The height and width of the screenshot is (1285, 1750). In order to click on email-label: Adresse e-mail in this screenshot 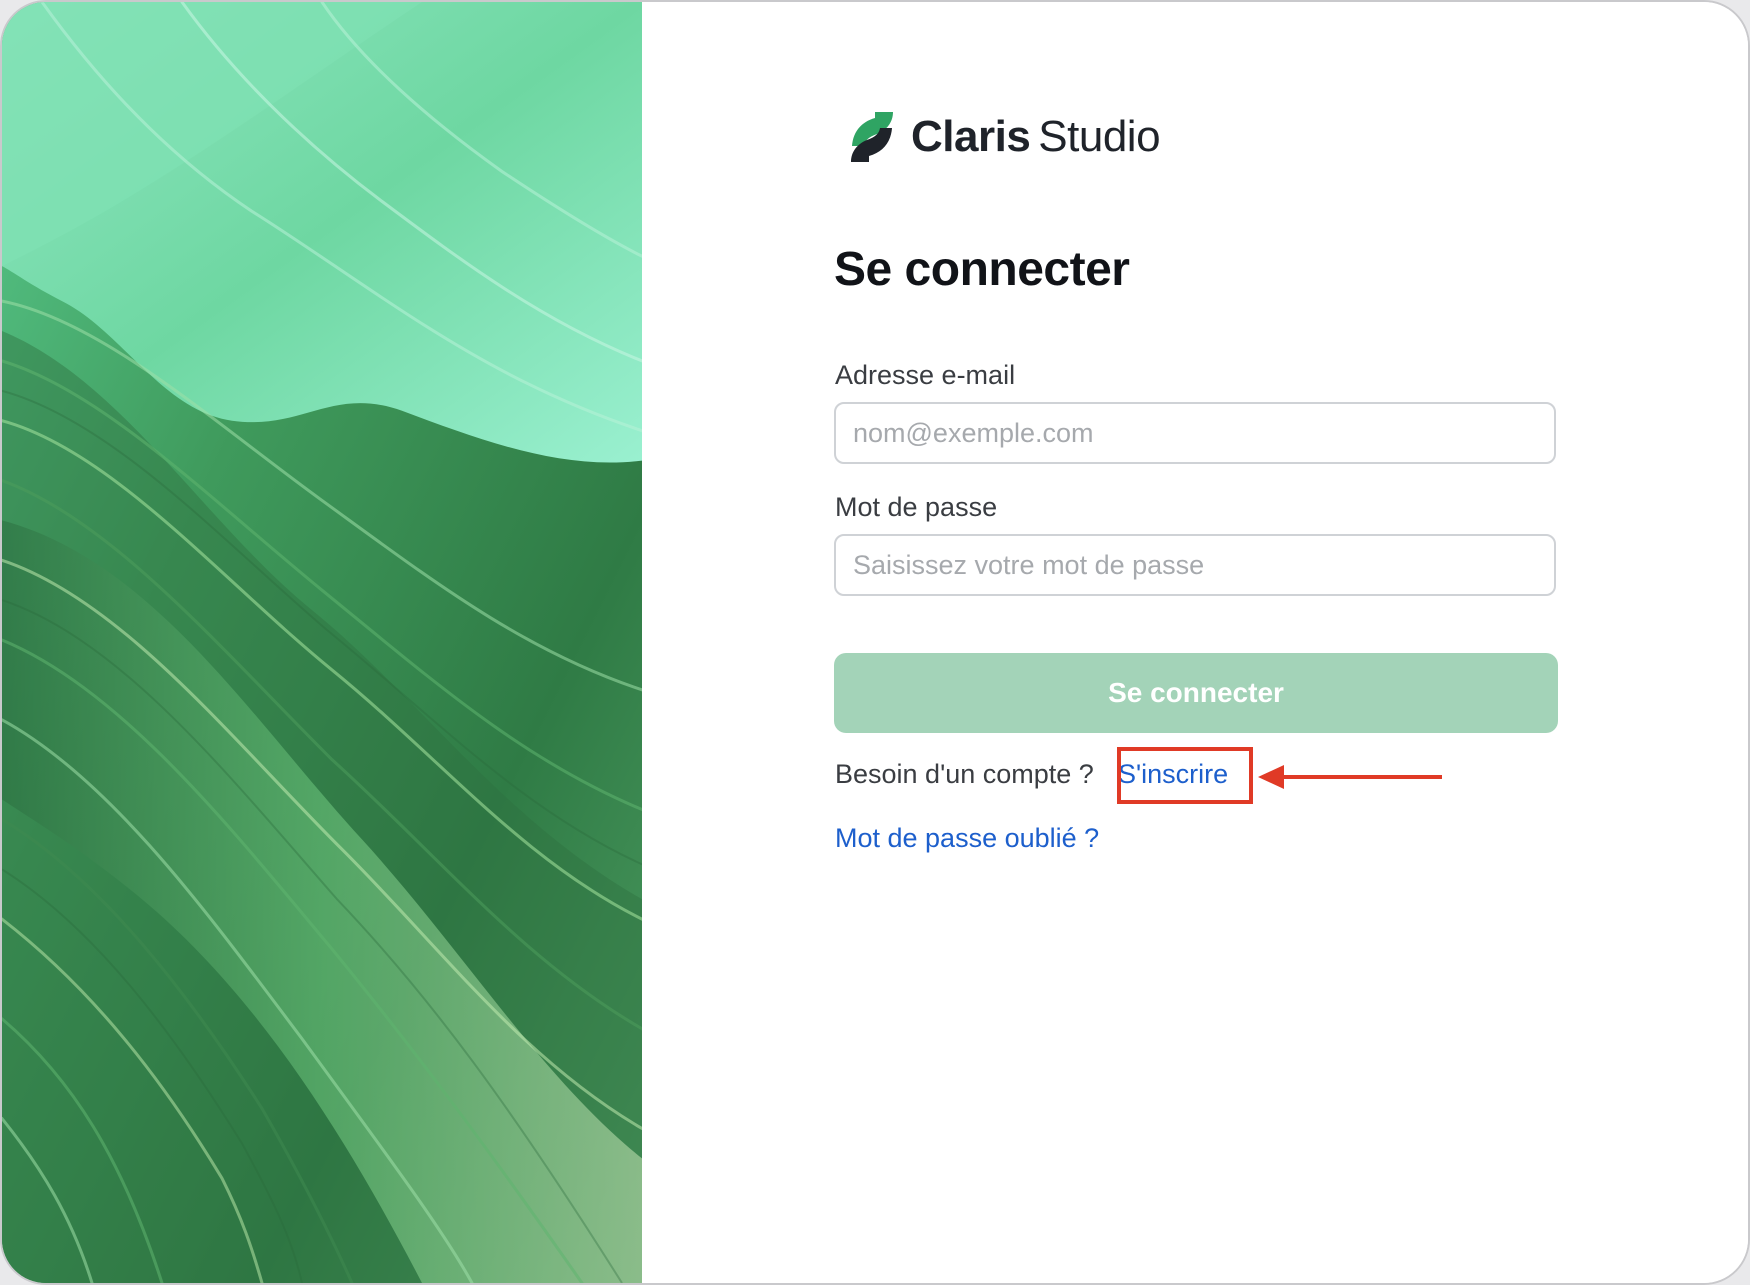, I will do `click(925, 375)`.